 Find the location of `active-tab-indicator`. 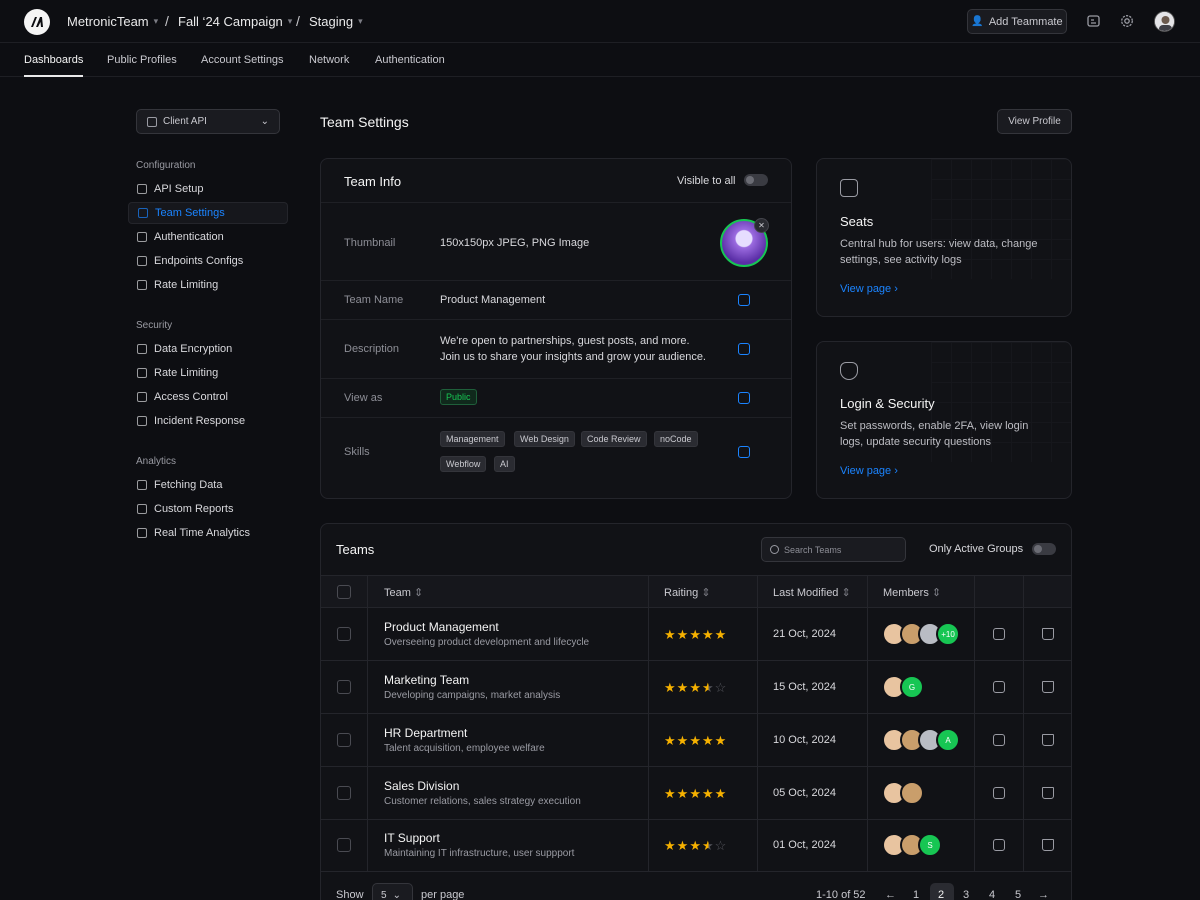

active-tab-indicator is located at coordinates (53, 76).